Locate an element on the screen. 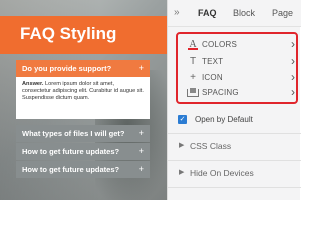 Image resolution: width=320 pixels, height=240 pixels. text-icon: T is located at coordinates (193, 61).